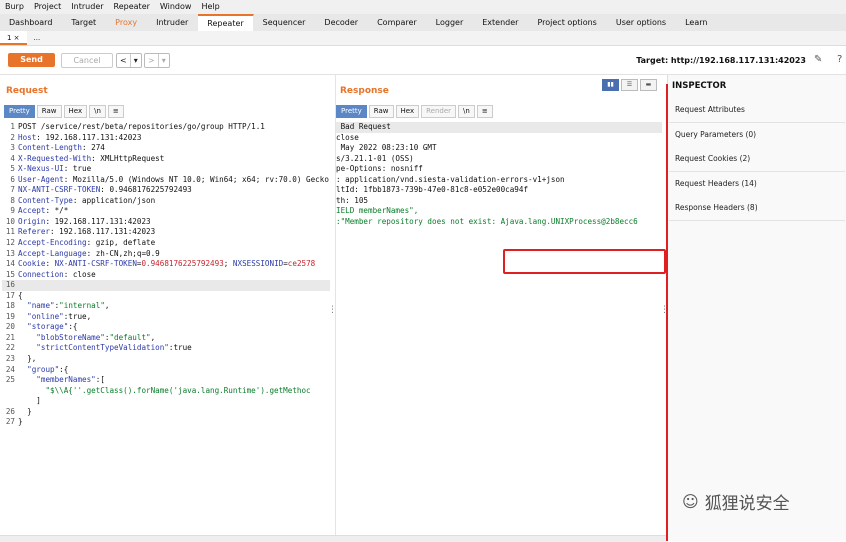 Image resolution: width=846 pixels, height=542 pixels. Describe the element at coordinates (757, 135) in the screenshot. I see `inspector-item-1: Query Parameters (0)` at that location.